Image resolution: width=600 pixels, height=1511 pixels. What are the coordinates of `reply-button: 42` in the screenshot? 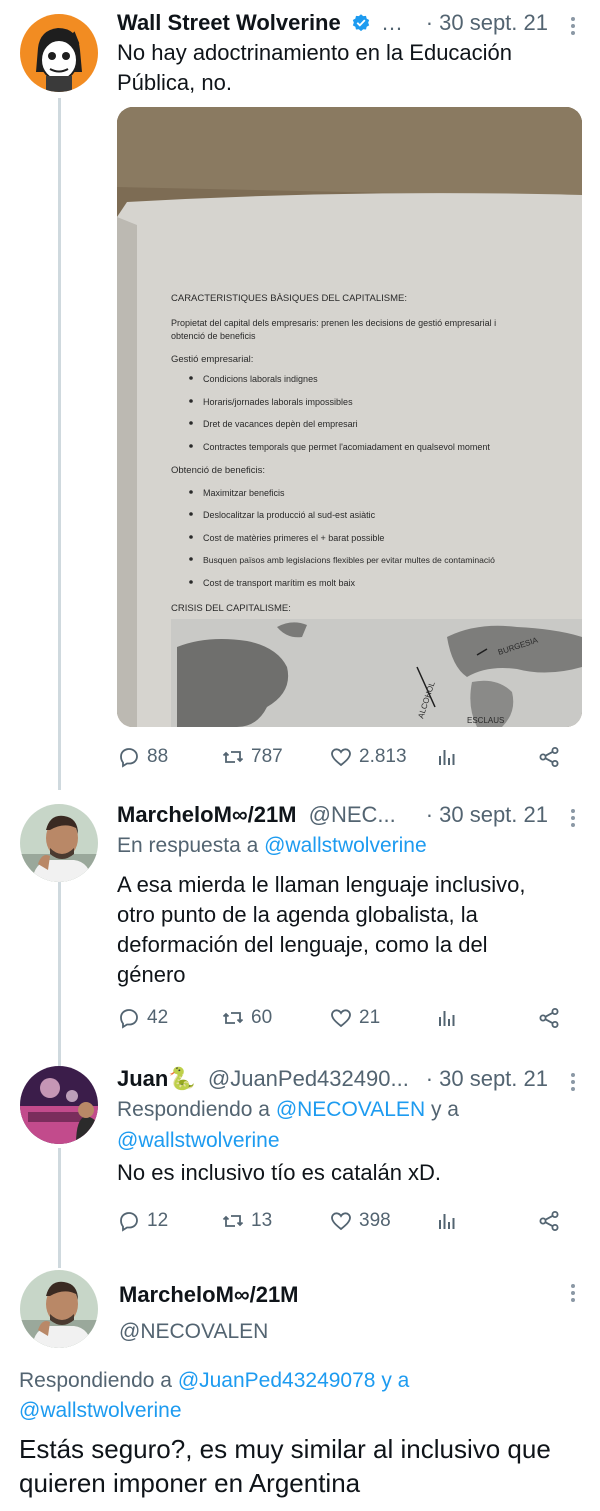 It's located at (142, 1018).